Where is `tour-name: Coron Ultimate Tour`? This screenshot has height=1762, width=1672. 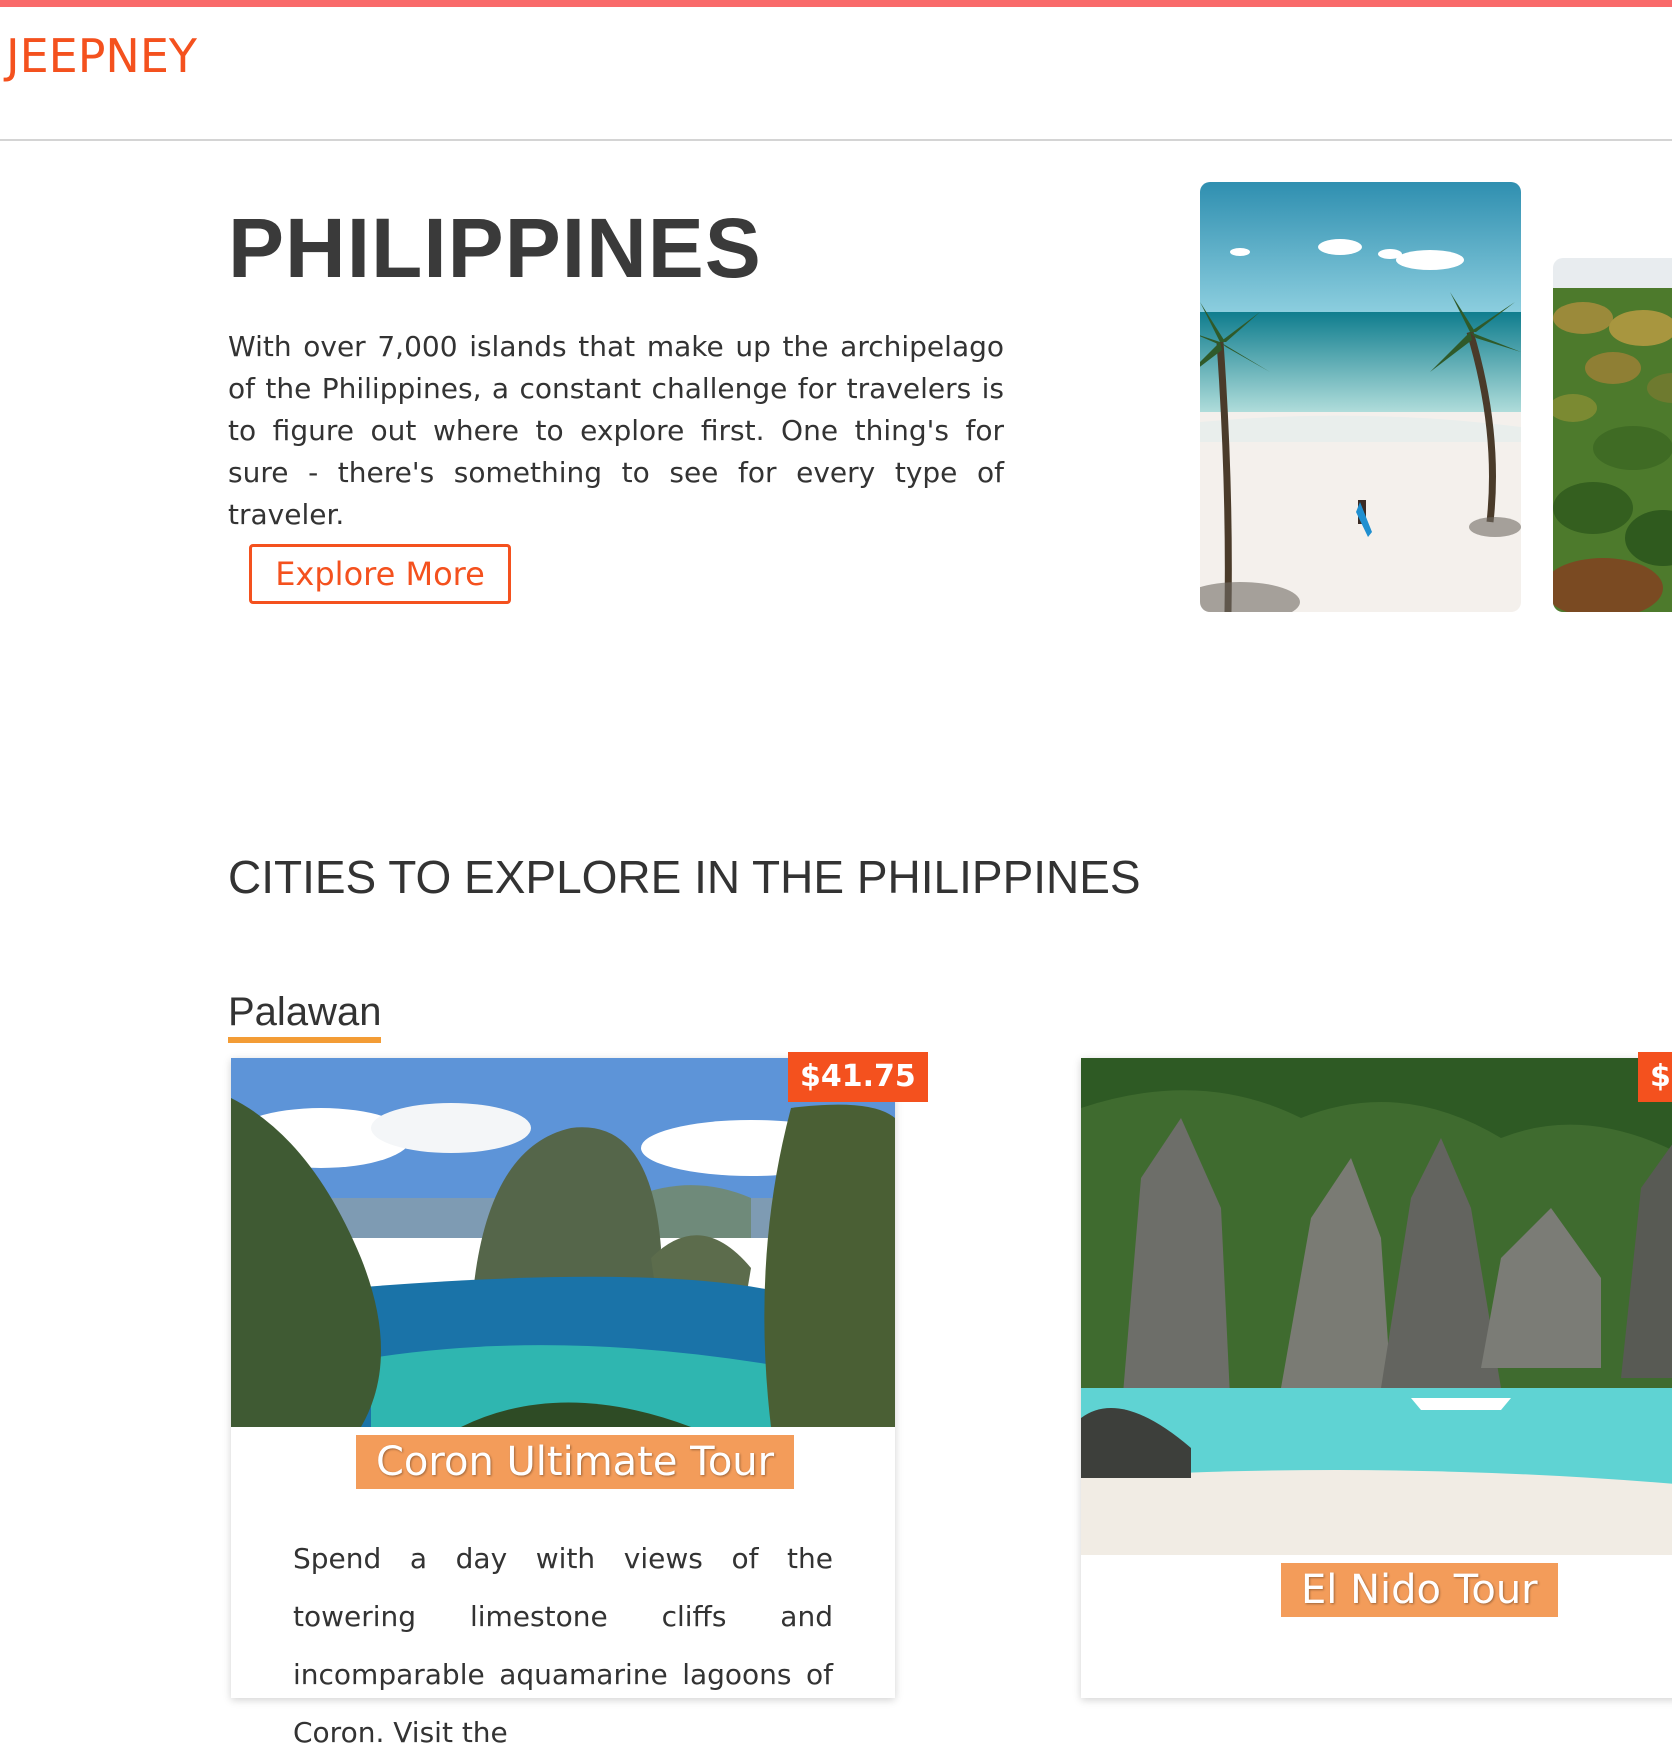 tour-name: Coron Ultimate Tour is located at coordinates (575, 1462).